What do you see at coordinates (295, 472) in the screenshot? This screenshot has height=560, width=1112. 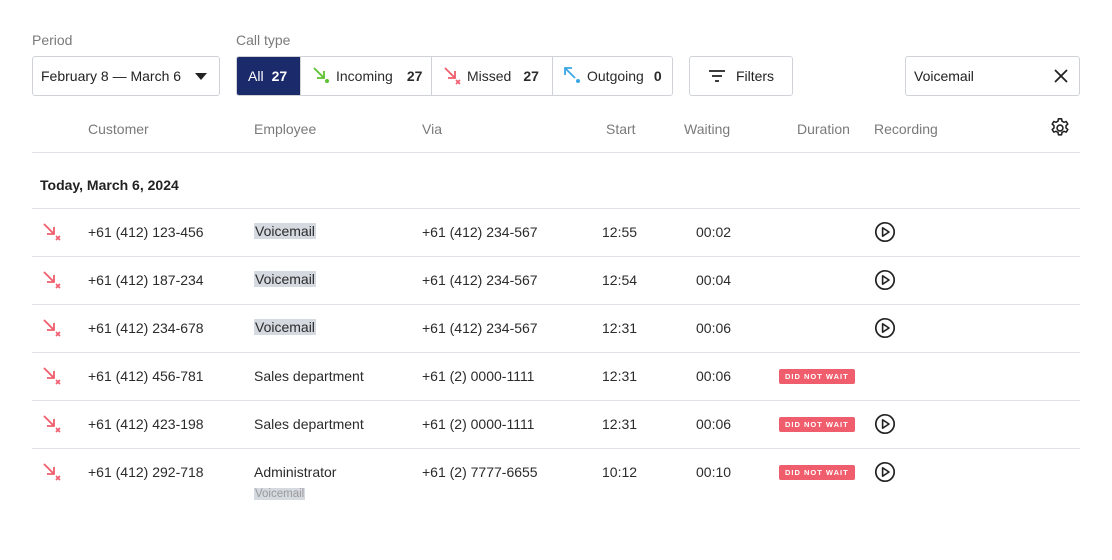 I see `employee-name: Administrator` at bounding box center [295, 472].